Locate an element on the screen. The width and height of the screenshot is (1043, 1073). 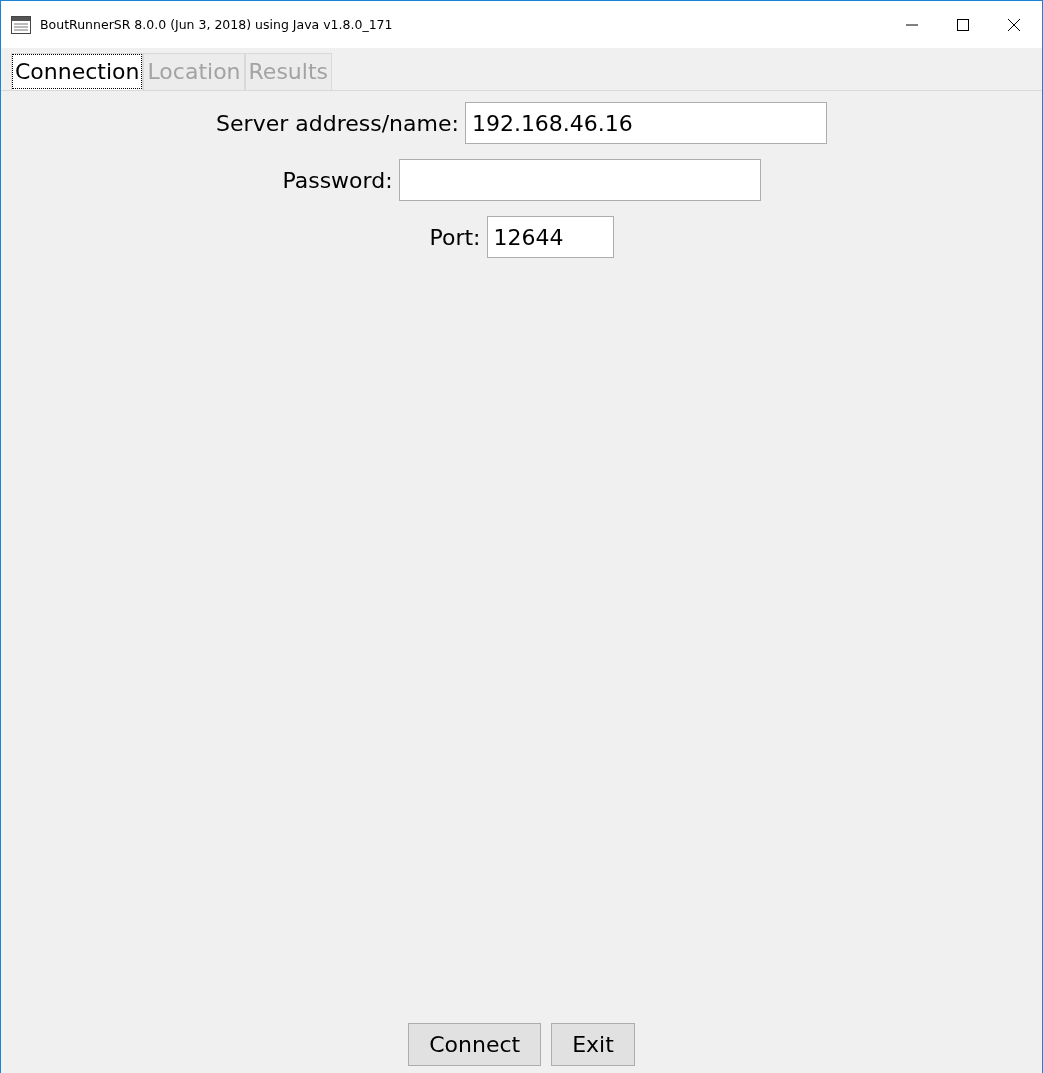
dialog-button: Connect is located at coordinates (475, 1044).